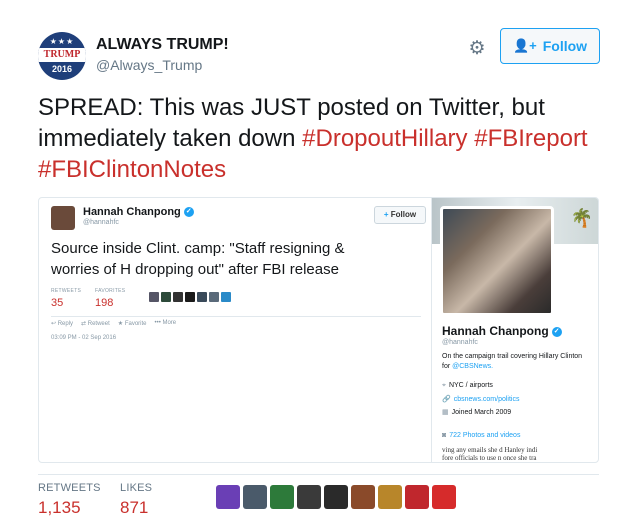 Image resolution: width=637 pixels, height=526 pixels. Describe the element at coordinates (490, 450) in the screenshot. I see `overlay-text-line: ving any emails she d Hanley indi` at that location.